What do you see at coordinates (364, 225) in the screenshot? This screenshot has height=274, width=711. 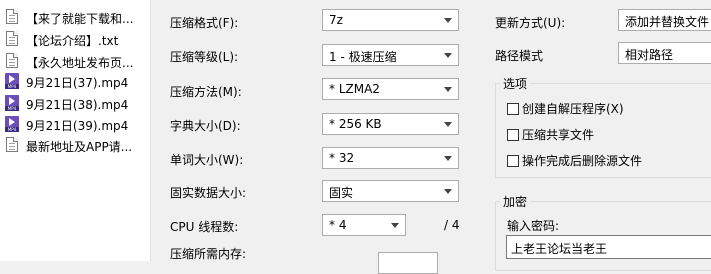 I see `cpu-select: * 4` at bounding box center [364, 225].